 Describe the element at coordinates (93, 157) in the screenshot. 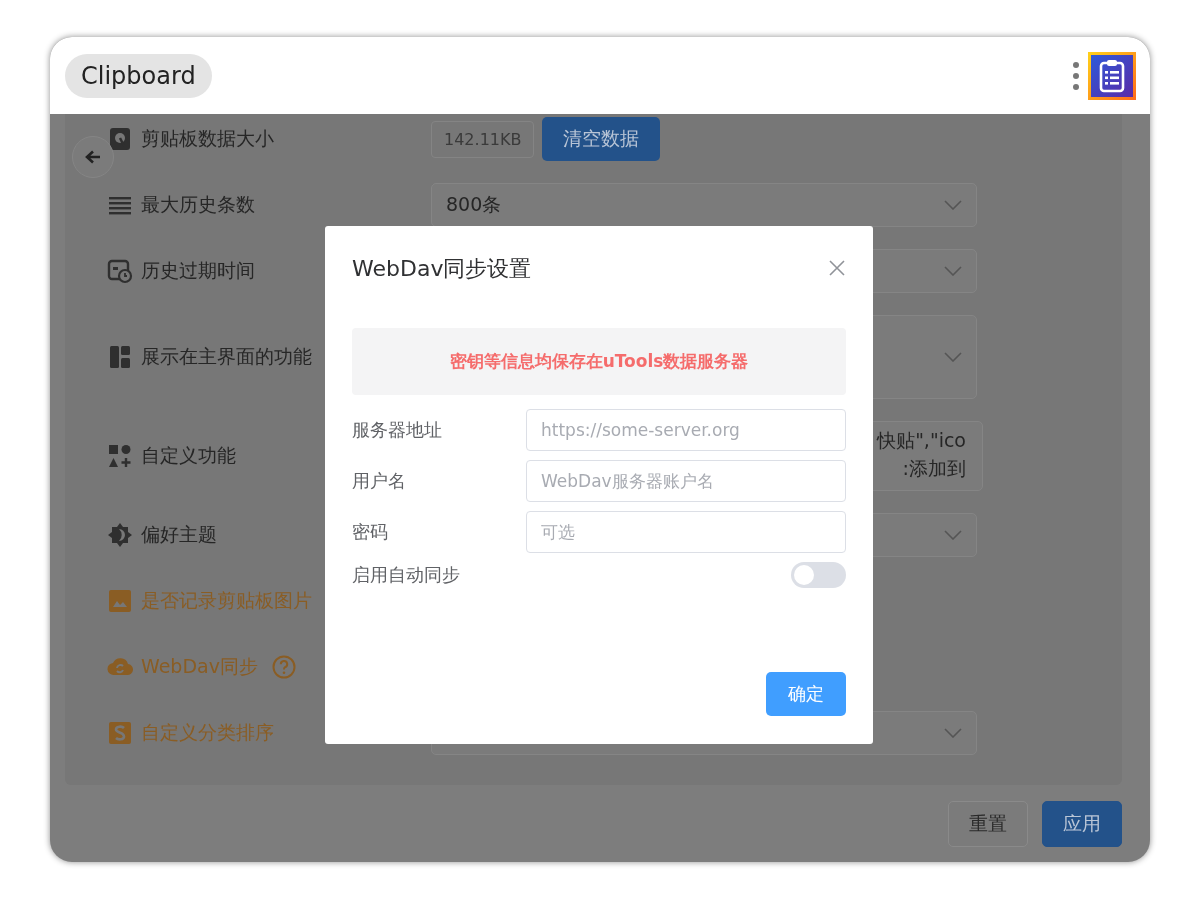

I see `arrow-left-icon` at that location.